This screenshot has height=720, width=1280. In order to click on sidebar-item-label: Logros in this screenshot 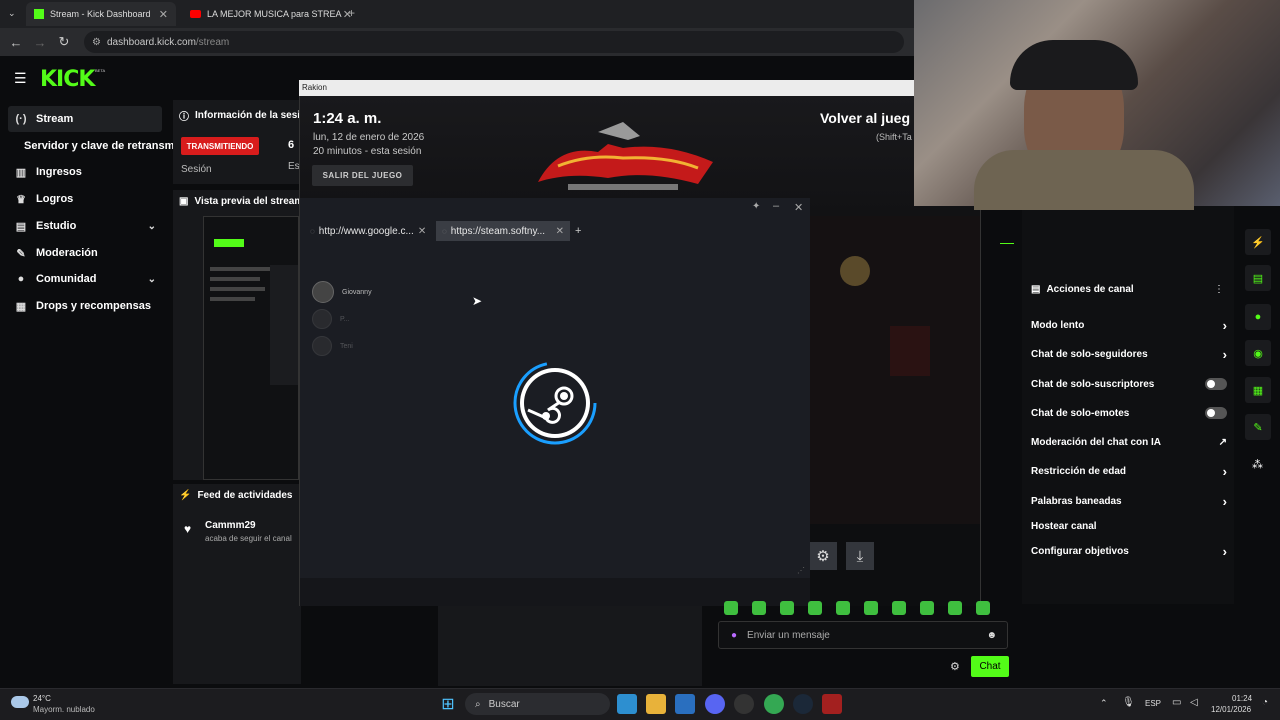, I will do `click(55, 199)`.